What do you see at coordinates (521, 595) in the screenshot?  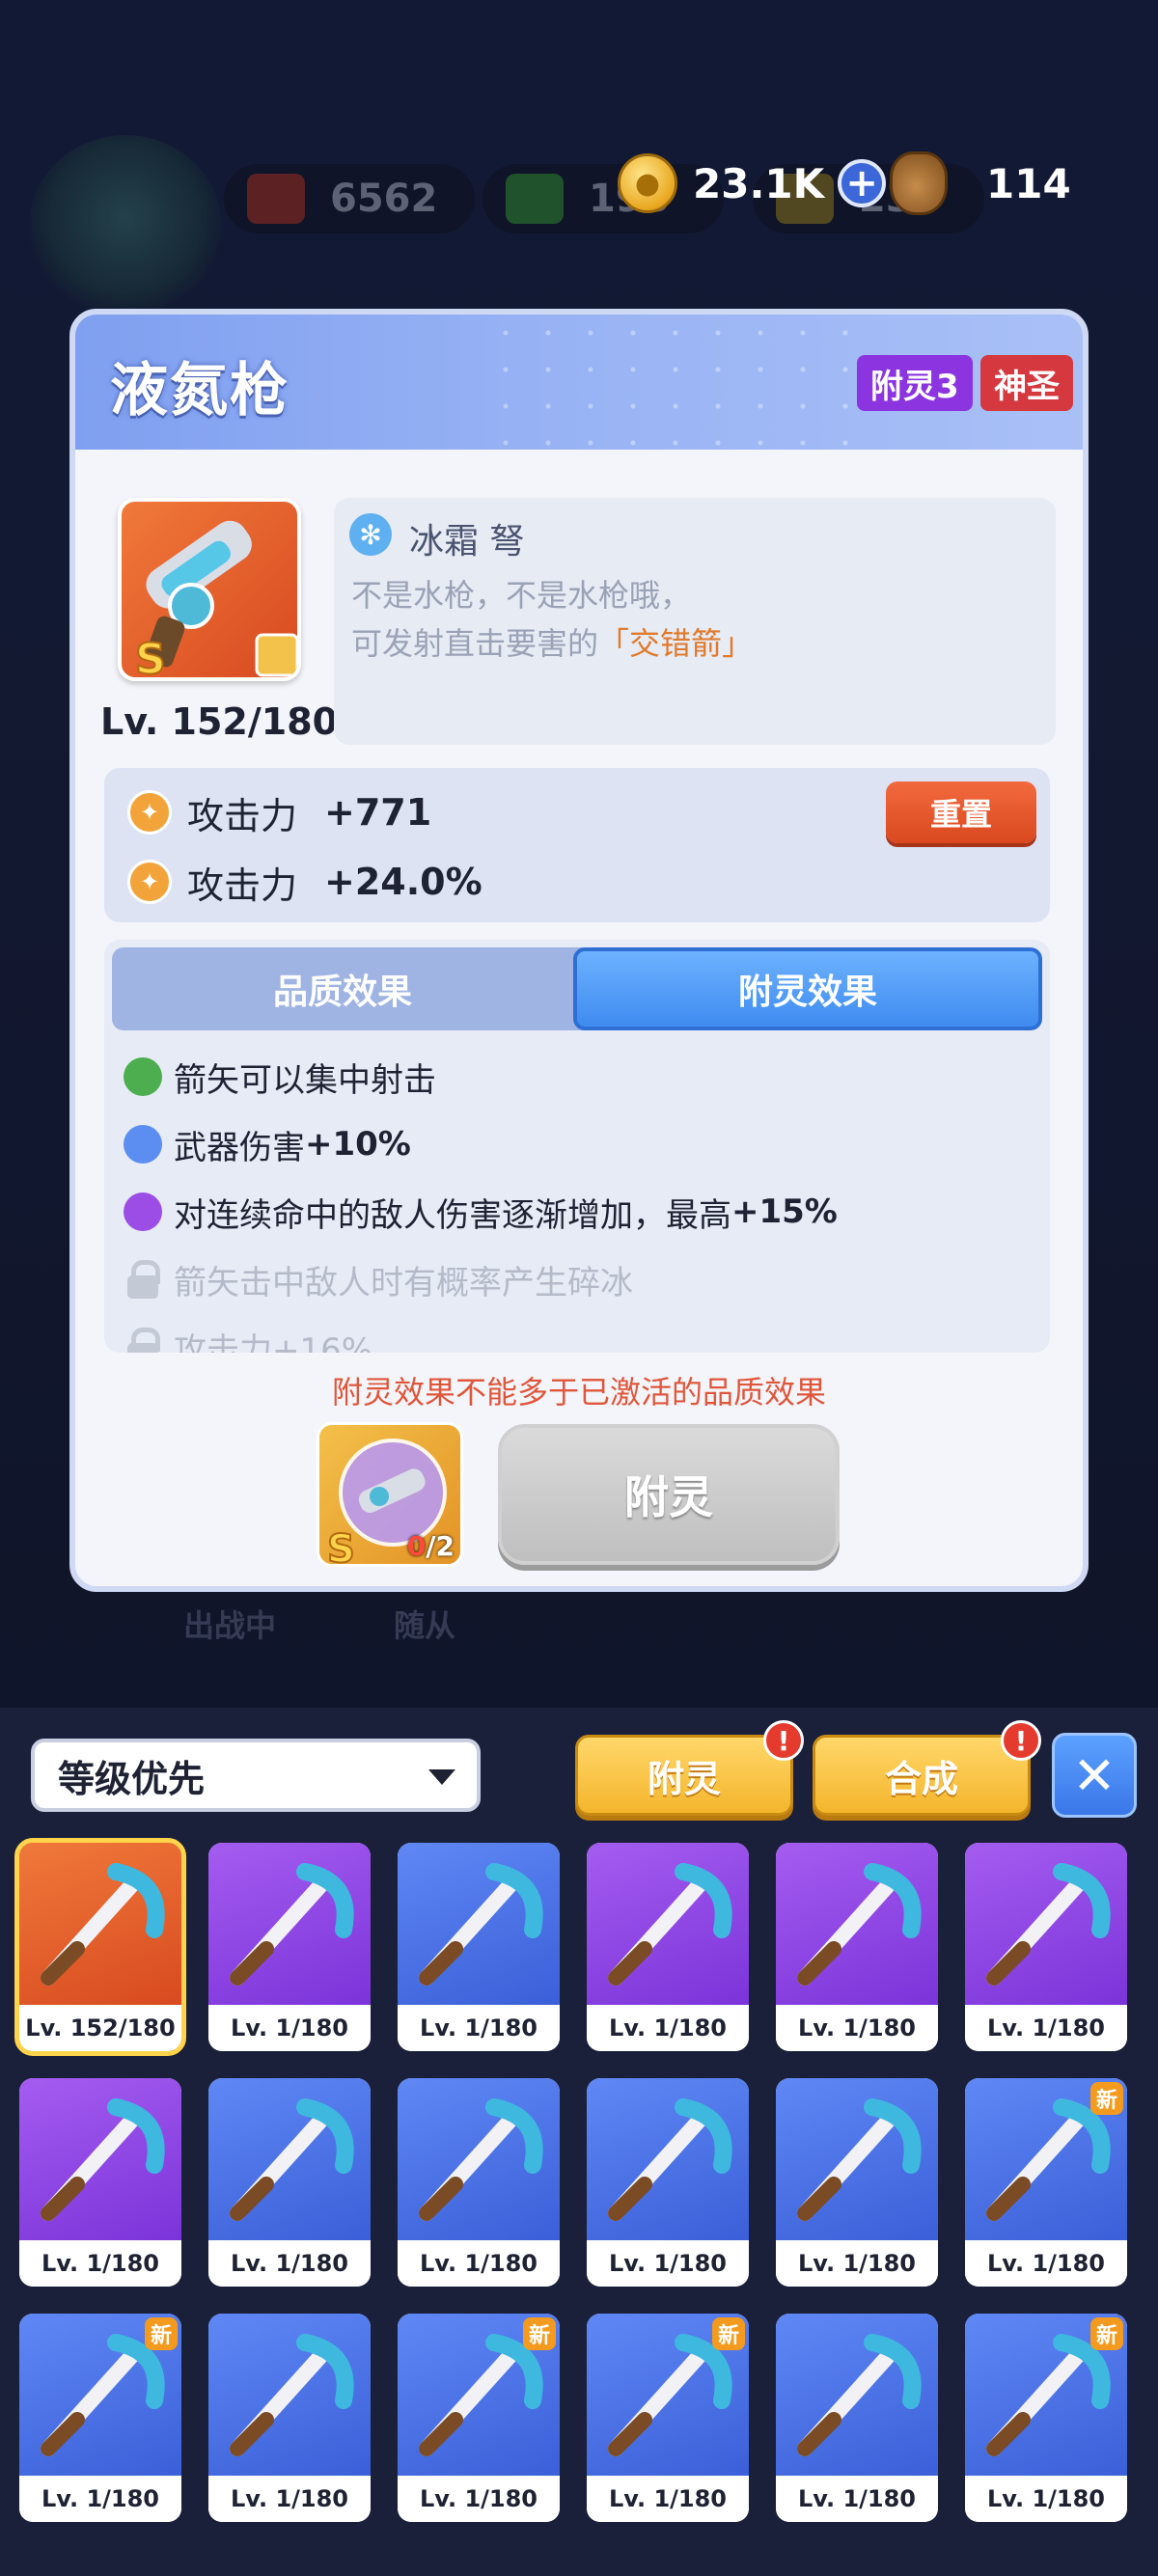 I see `desc-line-1: 不是水枪，不是水枪哦，` at bounding box center [521, 595].